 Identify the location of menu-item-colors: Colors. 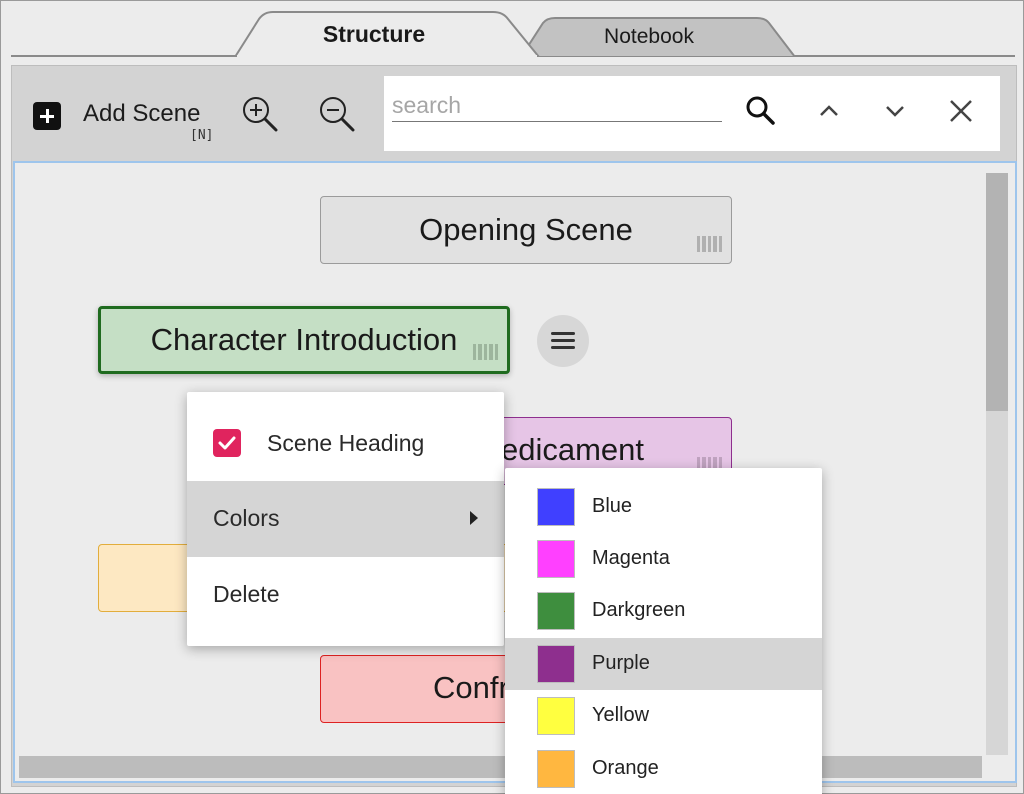
(345, 519).